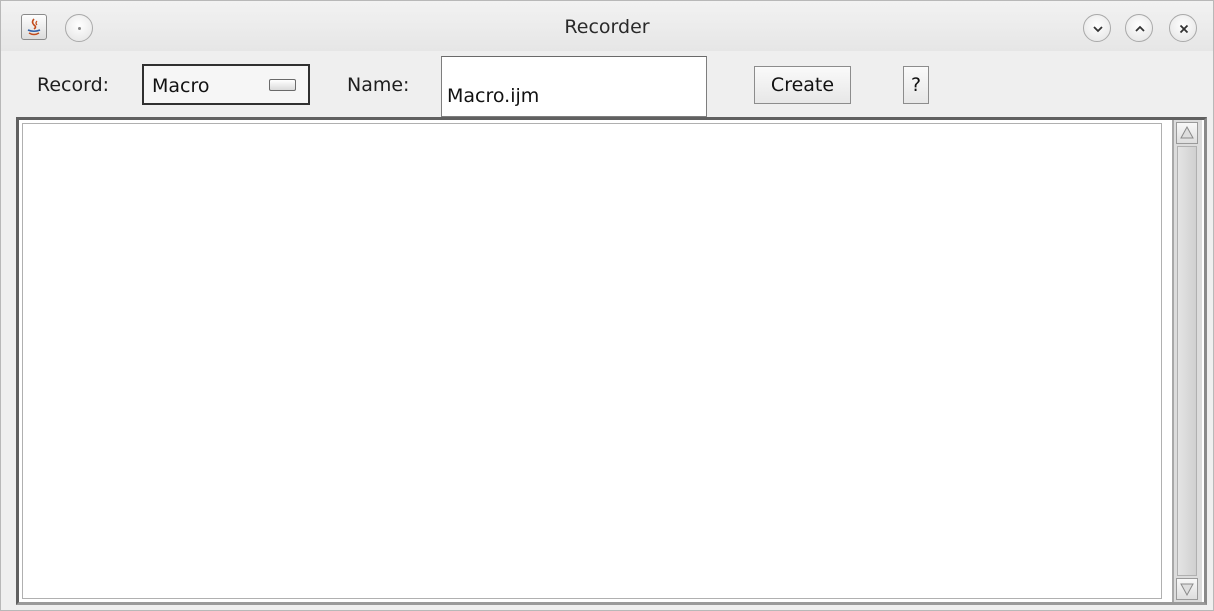 The image size is (1214, 611). Describe the element at coordinates (282, 85) in the screenshot. I see `dropdown-indicator-icon` at that location.